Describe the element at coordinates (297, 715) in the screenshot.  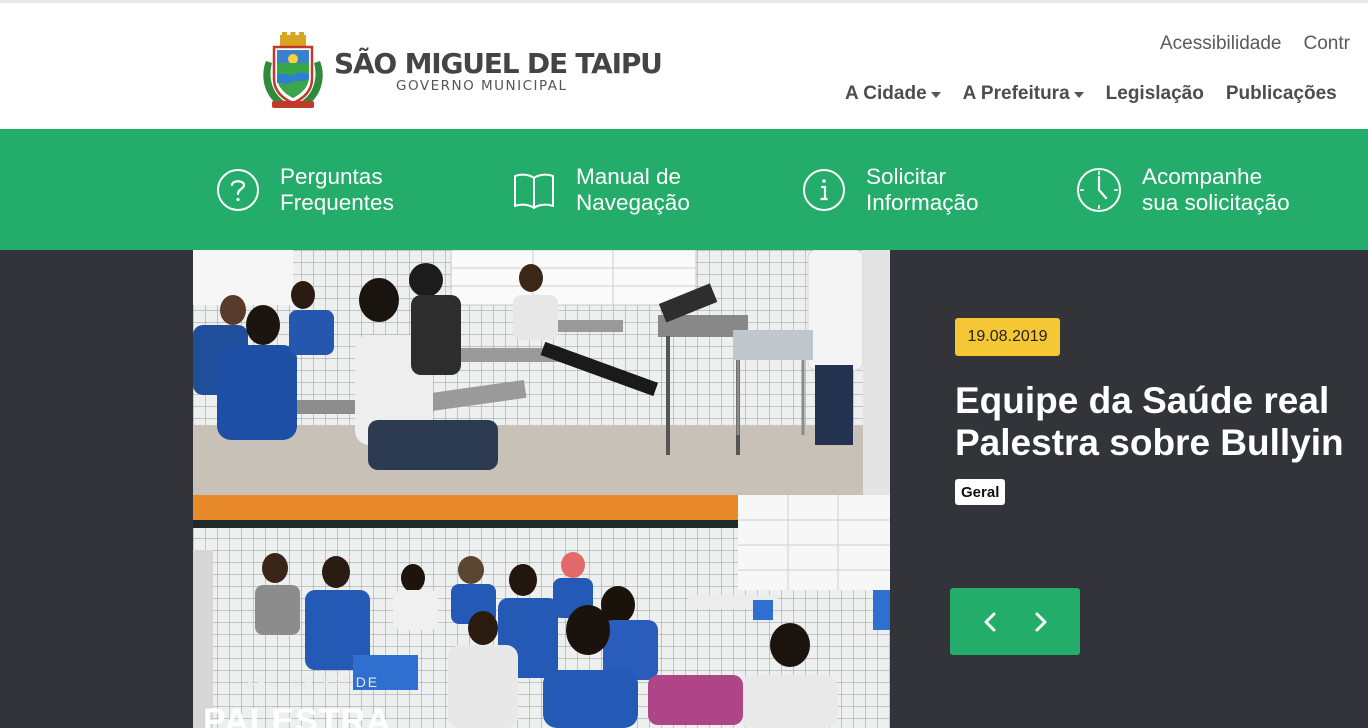
I see `photo-caption-big: PALESTRA` at that location.